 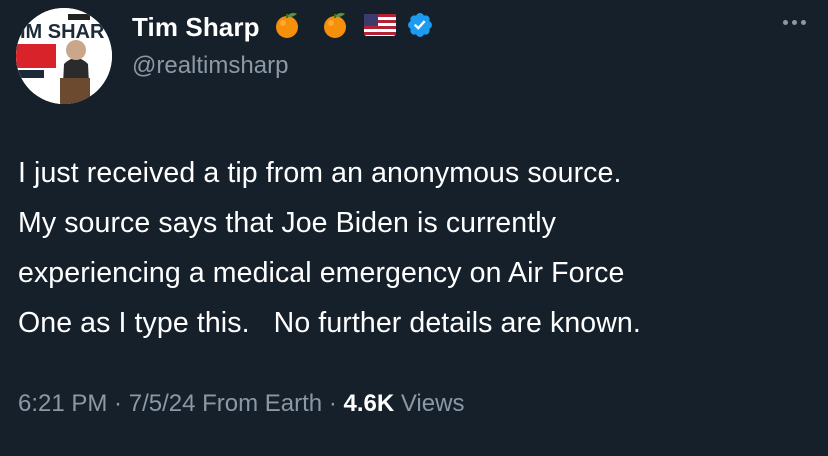 What do you see at coordinates (196, 27) in the screenshot?
I see `author-display-name: Tim Sharp` at bounding box center [196, 27].